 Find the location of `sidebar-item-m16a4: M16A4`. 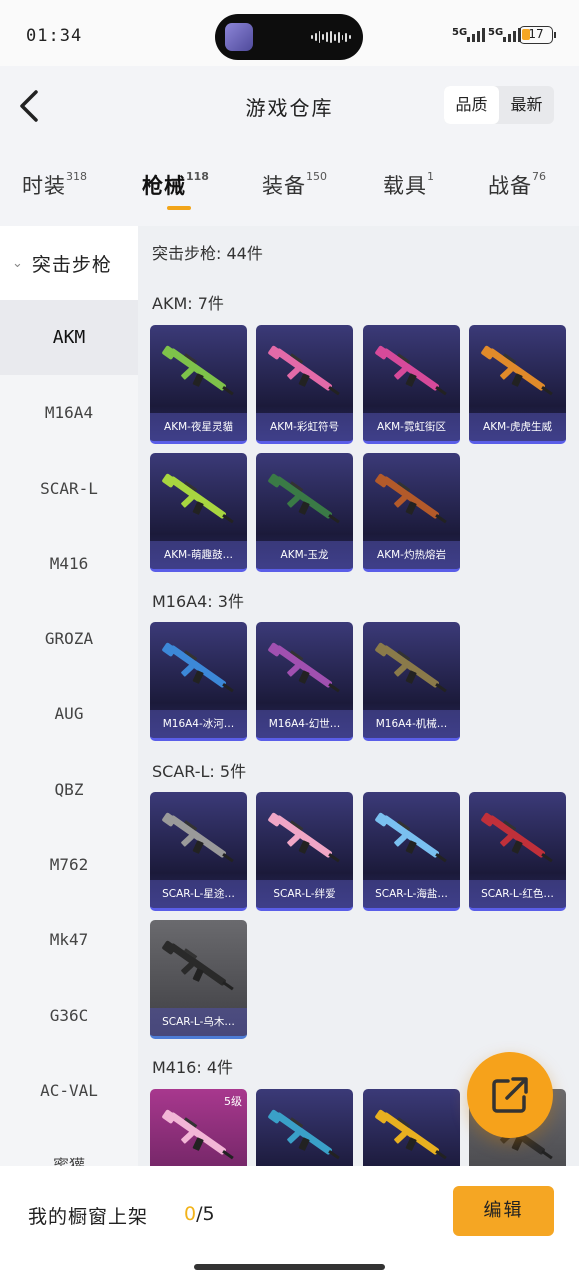

sidebar-item-m16a4: M16A4 is located at coordinates (69, 412).